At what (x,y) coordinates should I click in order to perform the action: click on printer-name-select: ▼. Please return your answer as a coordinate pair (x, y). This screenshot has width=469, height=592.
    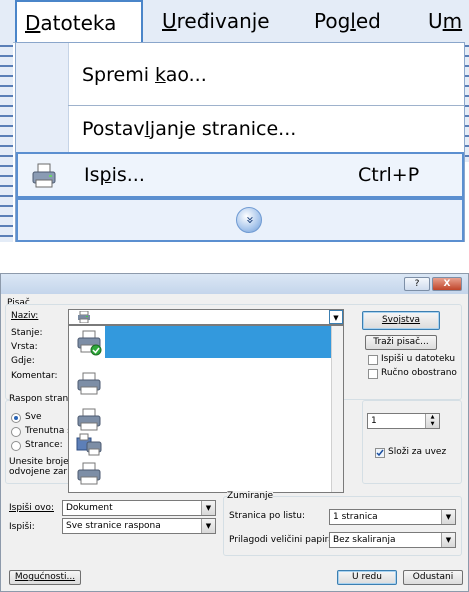
    Looking at the image, I should click on (206, 317).